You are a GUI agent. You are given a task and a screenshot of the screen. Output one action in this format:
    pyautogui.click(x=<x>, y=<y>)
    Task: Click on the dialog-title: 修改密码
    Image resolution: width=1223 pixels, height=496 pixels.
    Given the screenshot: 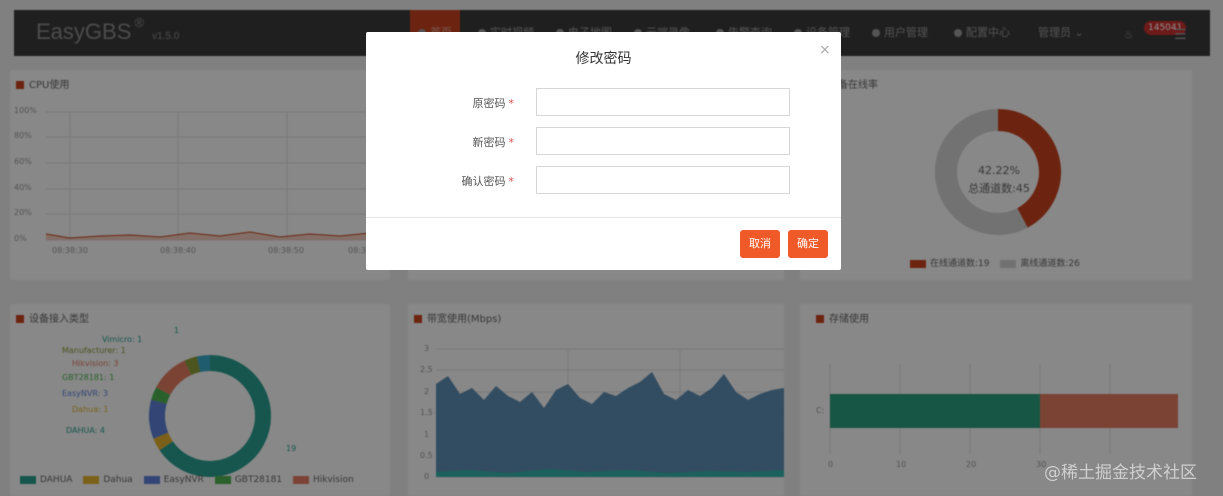 What is the action you would take?
    pyautogui.click(x=603, y=59)
    